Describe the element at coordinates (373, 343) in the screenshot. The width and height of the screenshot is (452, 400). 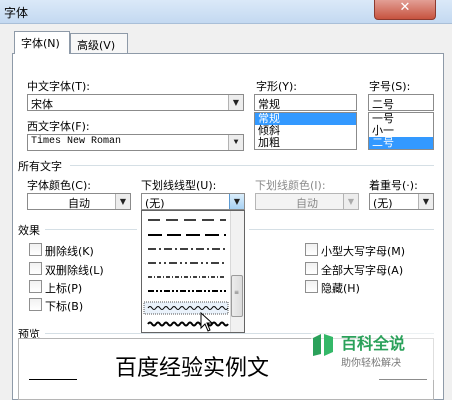
I see `watermark-title: 百科全说` at that location.